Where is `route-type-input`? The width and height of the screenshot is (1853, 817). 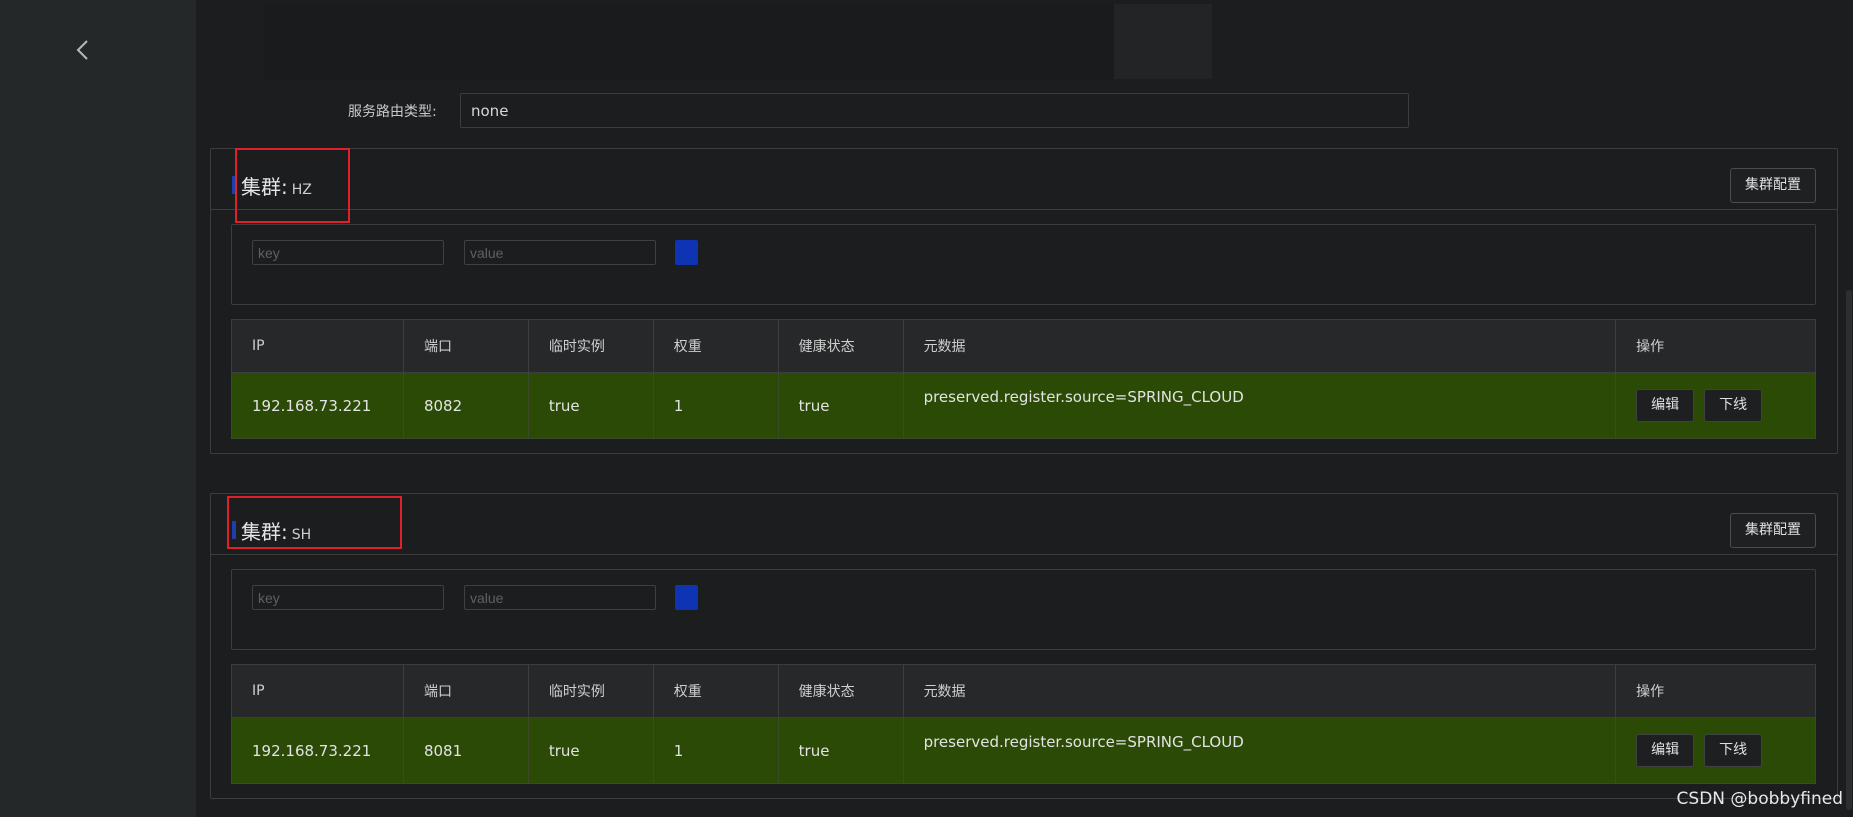 route-type-input is located at coordinates (934, 110).